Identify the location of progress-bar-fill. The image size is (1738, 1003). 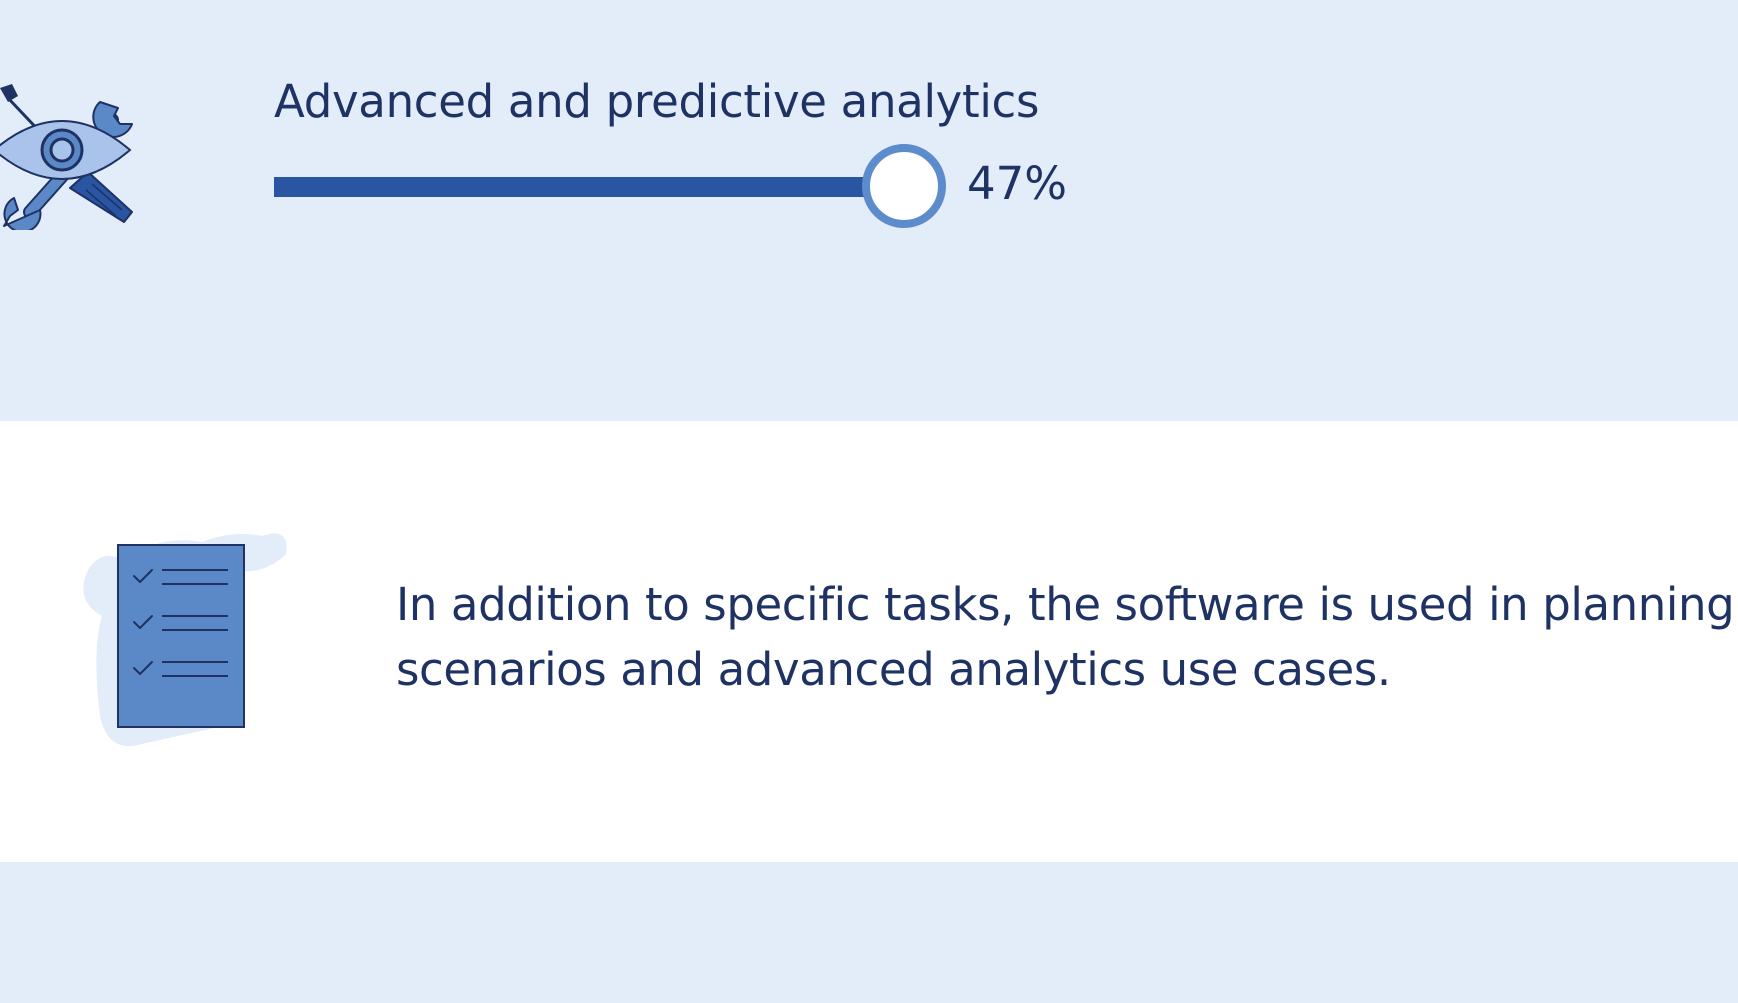
(589, 187).